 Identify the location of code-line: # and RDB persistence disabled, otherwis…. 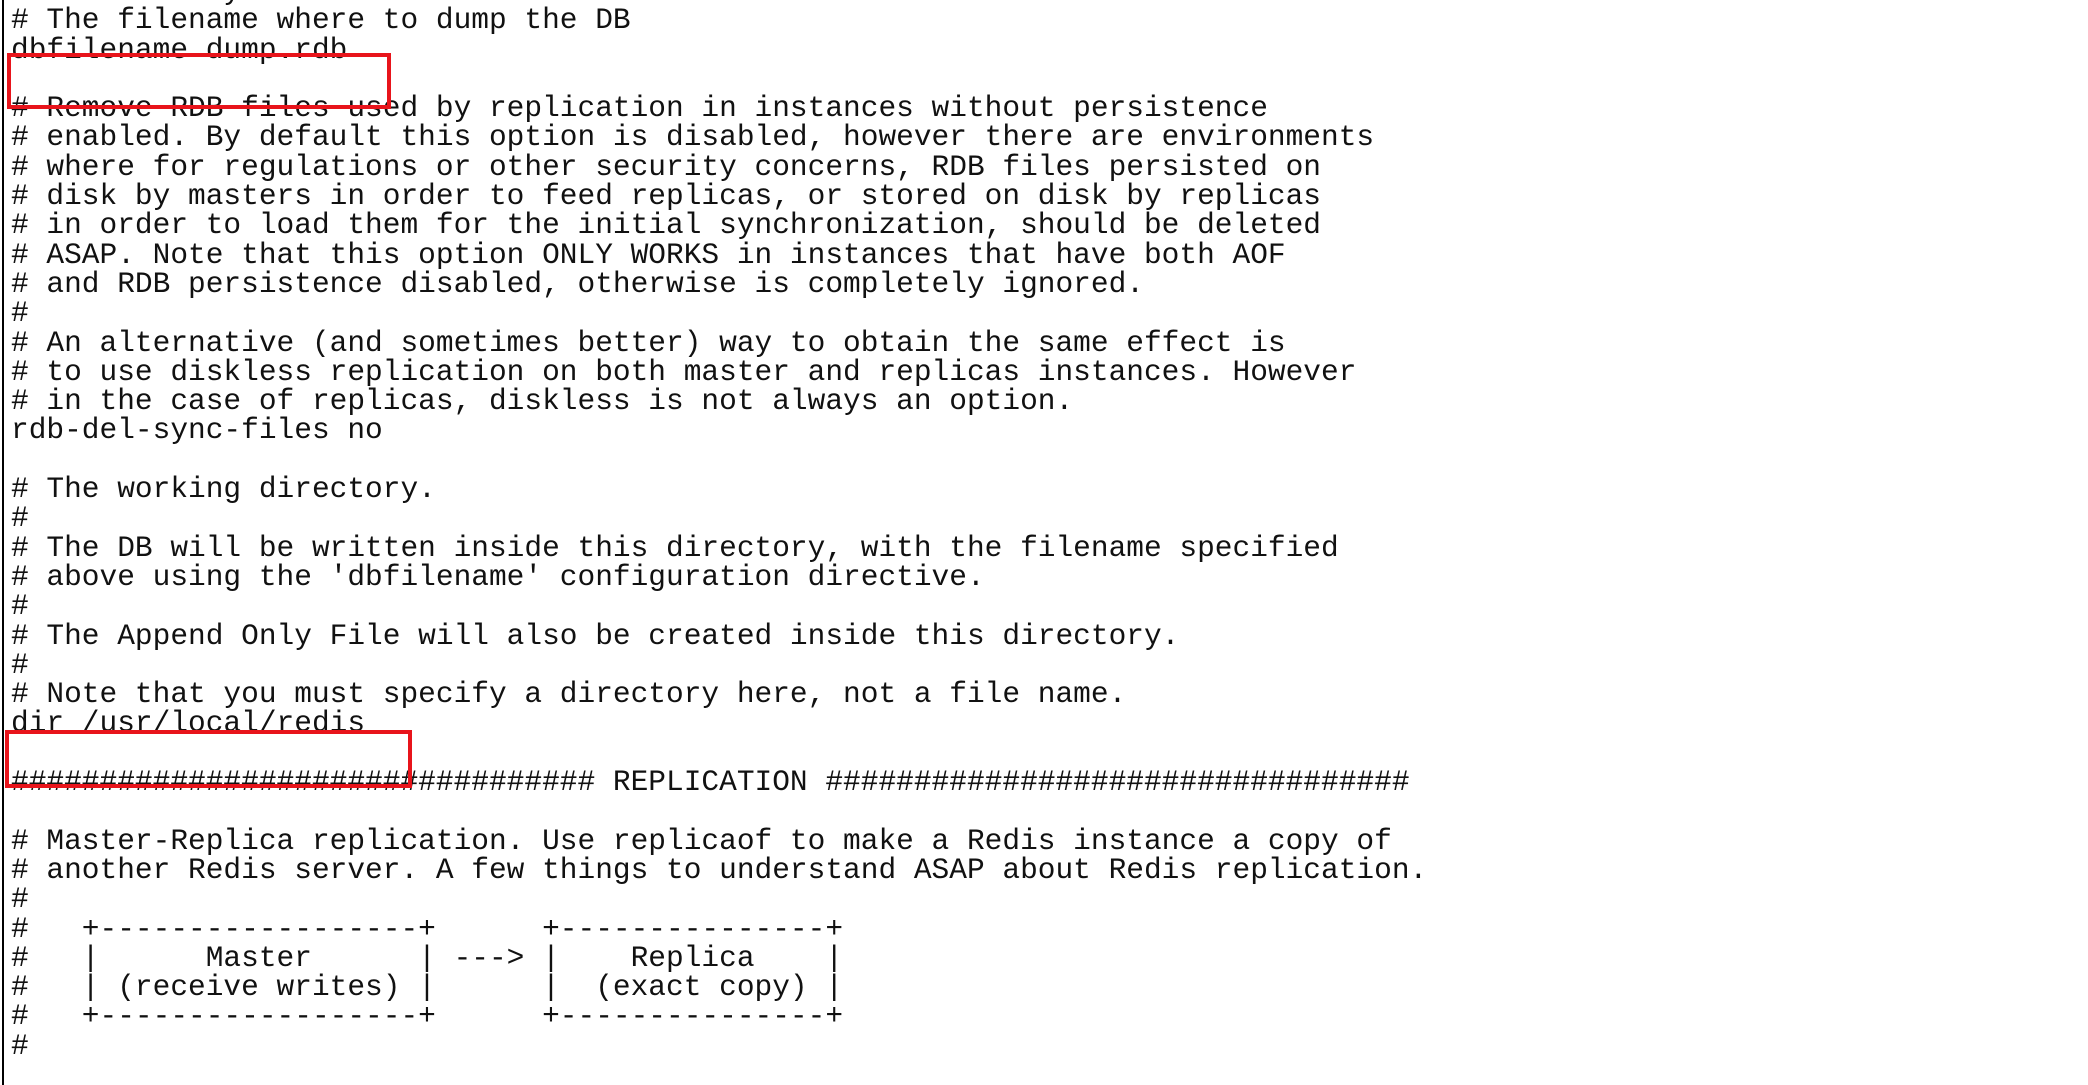
(577, 283).